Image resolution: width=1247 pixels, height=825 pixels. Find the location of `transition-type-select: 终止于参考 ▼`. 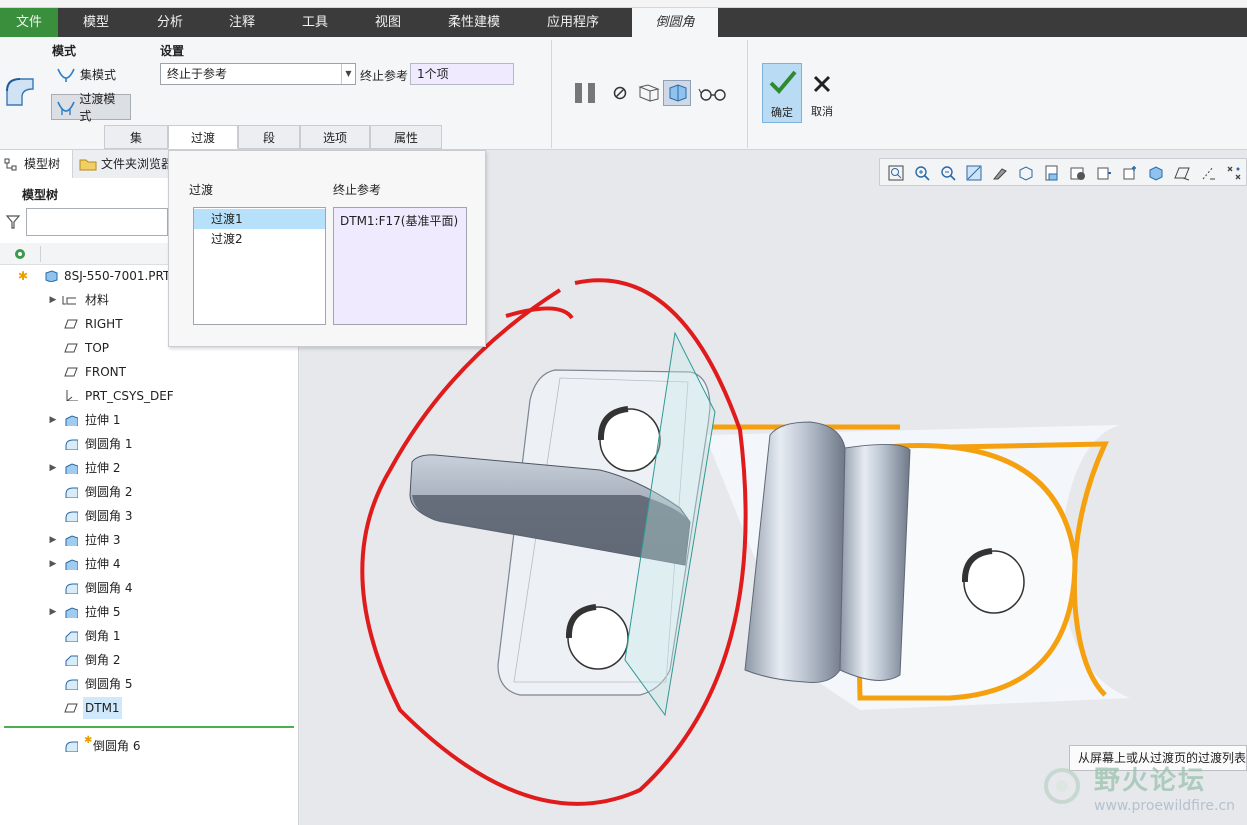

transition-type-select: 终止于参考 ▼ is located at coordinates (258, 74).